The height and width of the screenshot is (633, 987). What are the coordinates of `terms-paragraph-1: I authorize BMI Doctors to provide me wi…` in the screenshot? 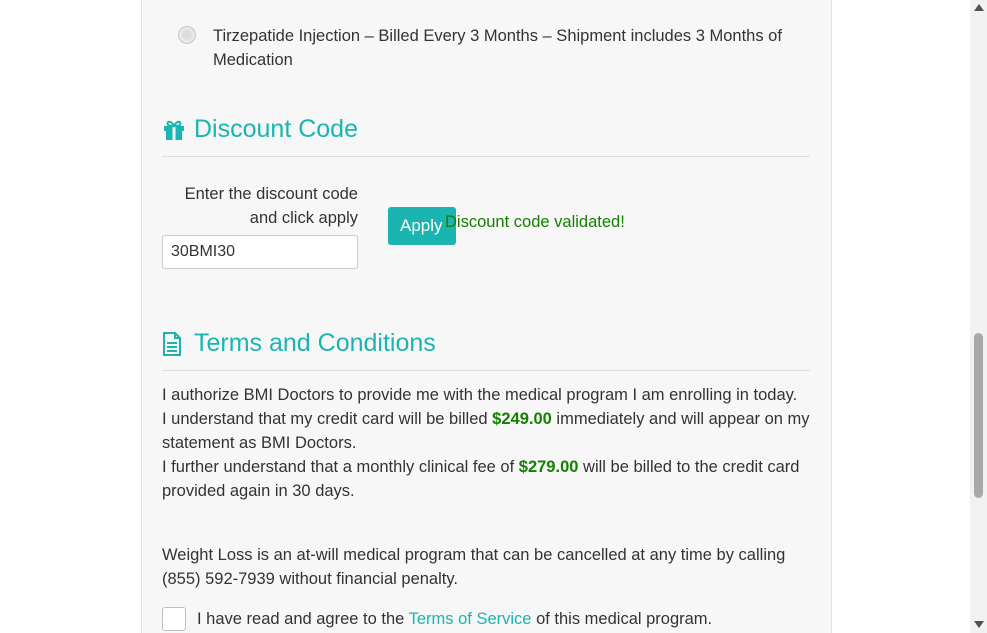 It's located at (487, 443).